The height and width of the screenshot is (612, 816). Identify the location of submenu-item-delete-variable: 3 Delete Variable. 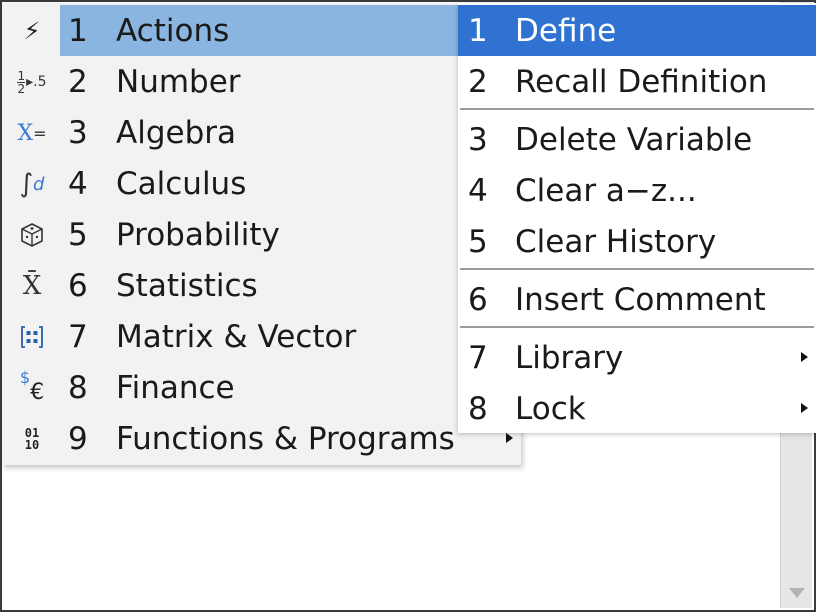
(637, 139).